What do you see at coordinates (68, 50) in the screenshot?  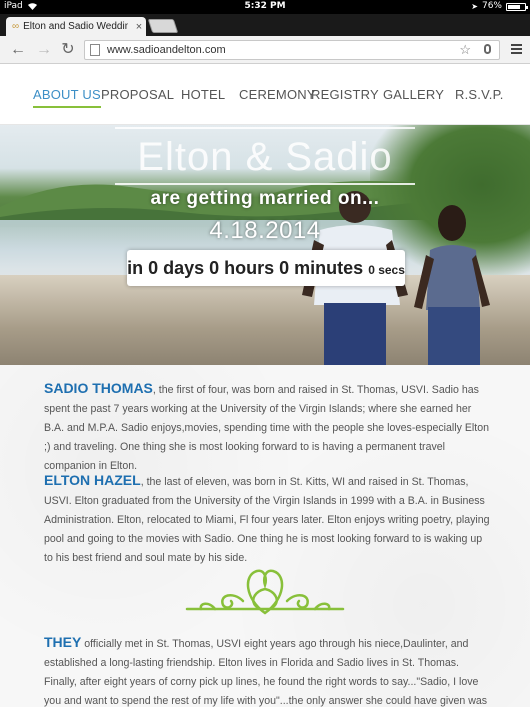 I see `reload-icon: ↻` at bounding box center [68, 50].